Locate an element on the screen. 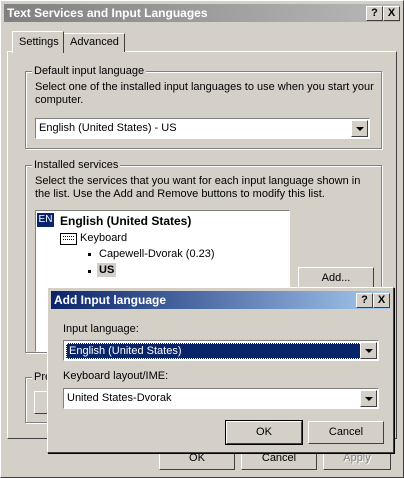  input-language-label: Input language: is located at coordinates (101, 329).